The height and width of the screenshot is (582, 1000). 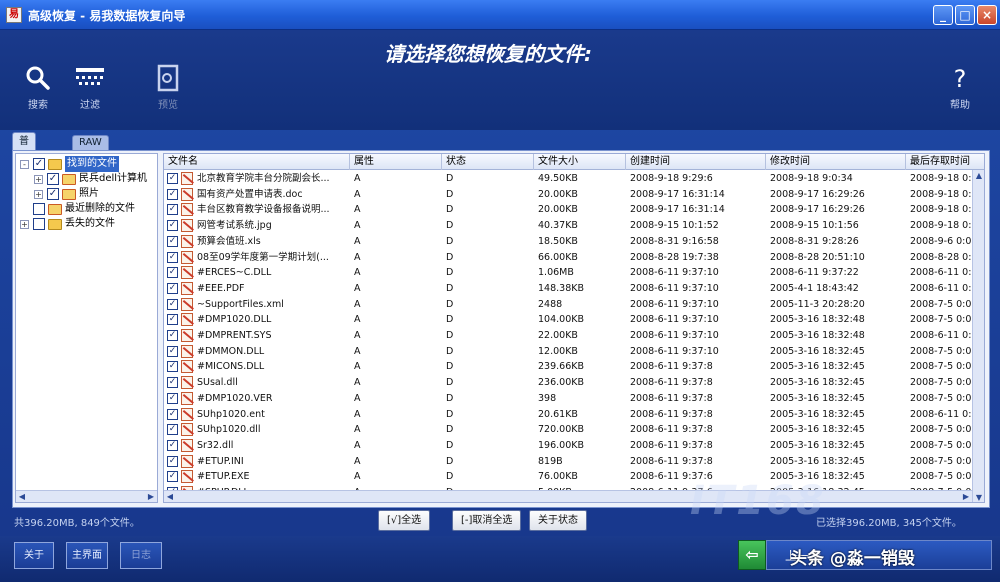 What do you see at coordinates (558, 520) in the screenshot?
I see `about-status-button: 关于状态` at bounding box center [558, 520].